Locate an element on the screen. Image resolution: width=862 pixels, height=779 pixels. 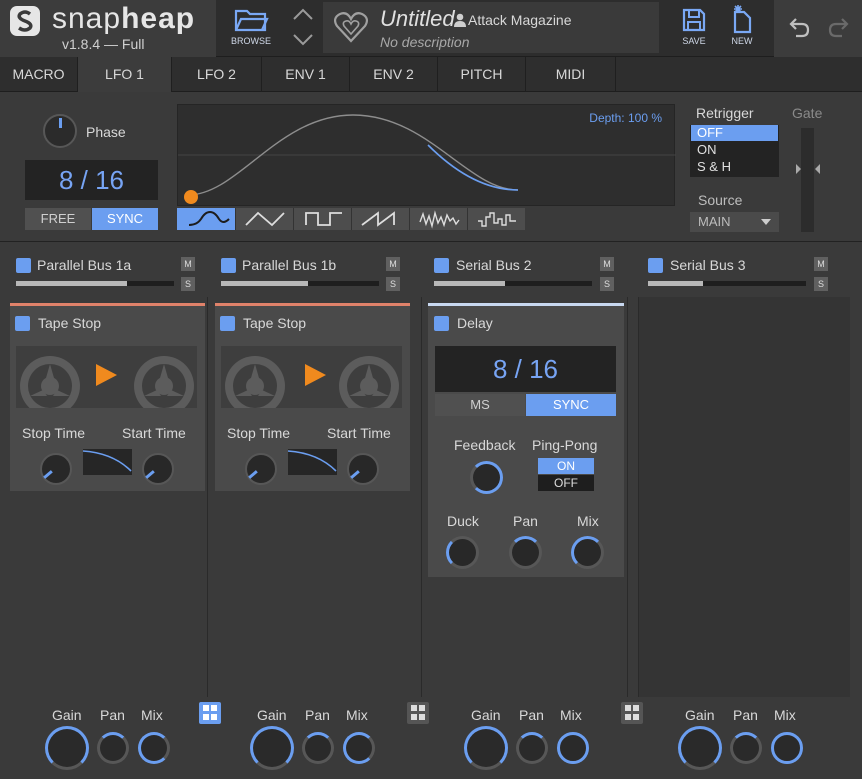
bus-2-mute-button: M is located at coordinates (607, 264).